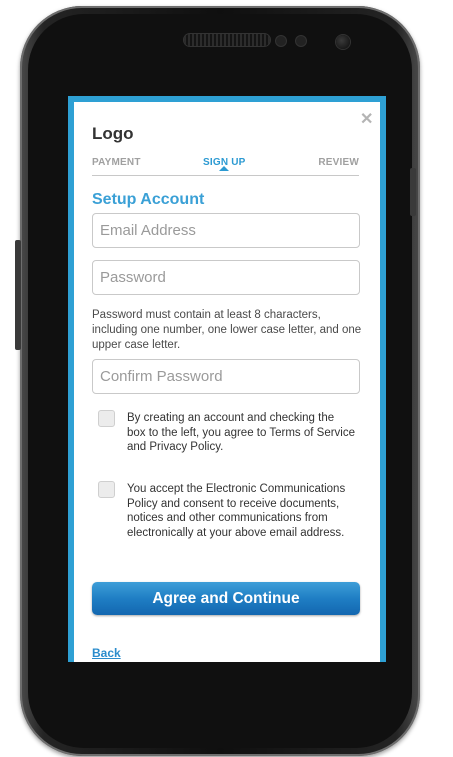  What do you see at coordinates (113, 133) in the screenshot?
I see `logo: Logo` at bounding box center [113, 133].